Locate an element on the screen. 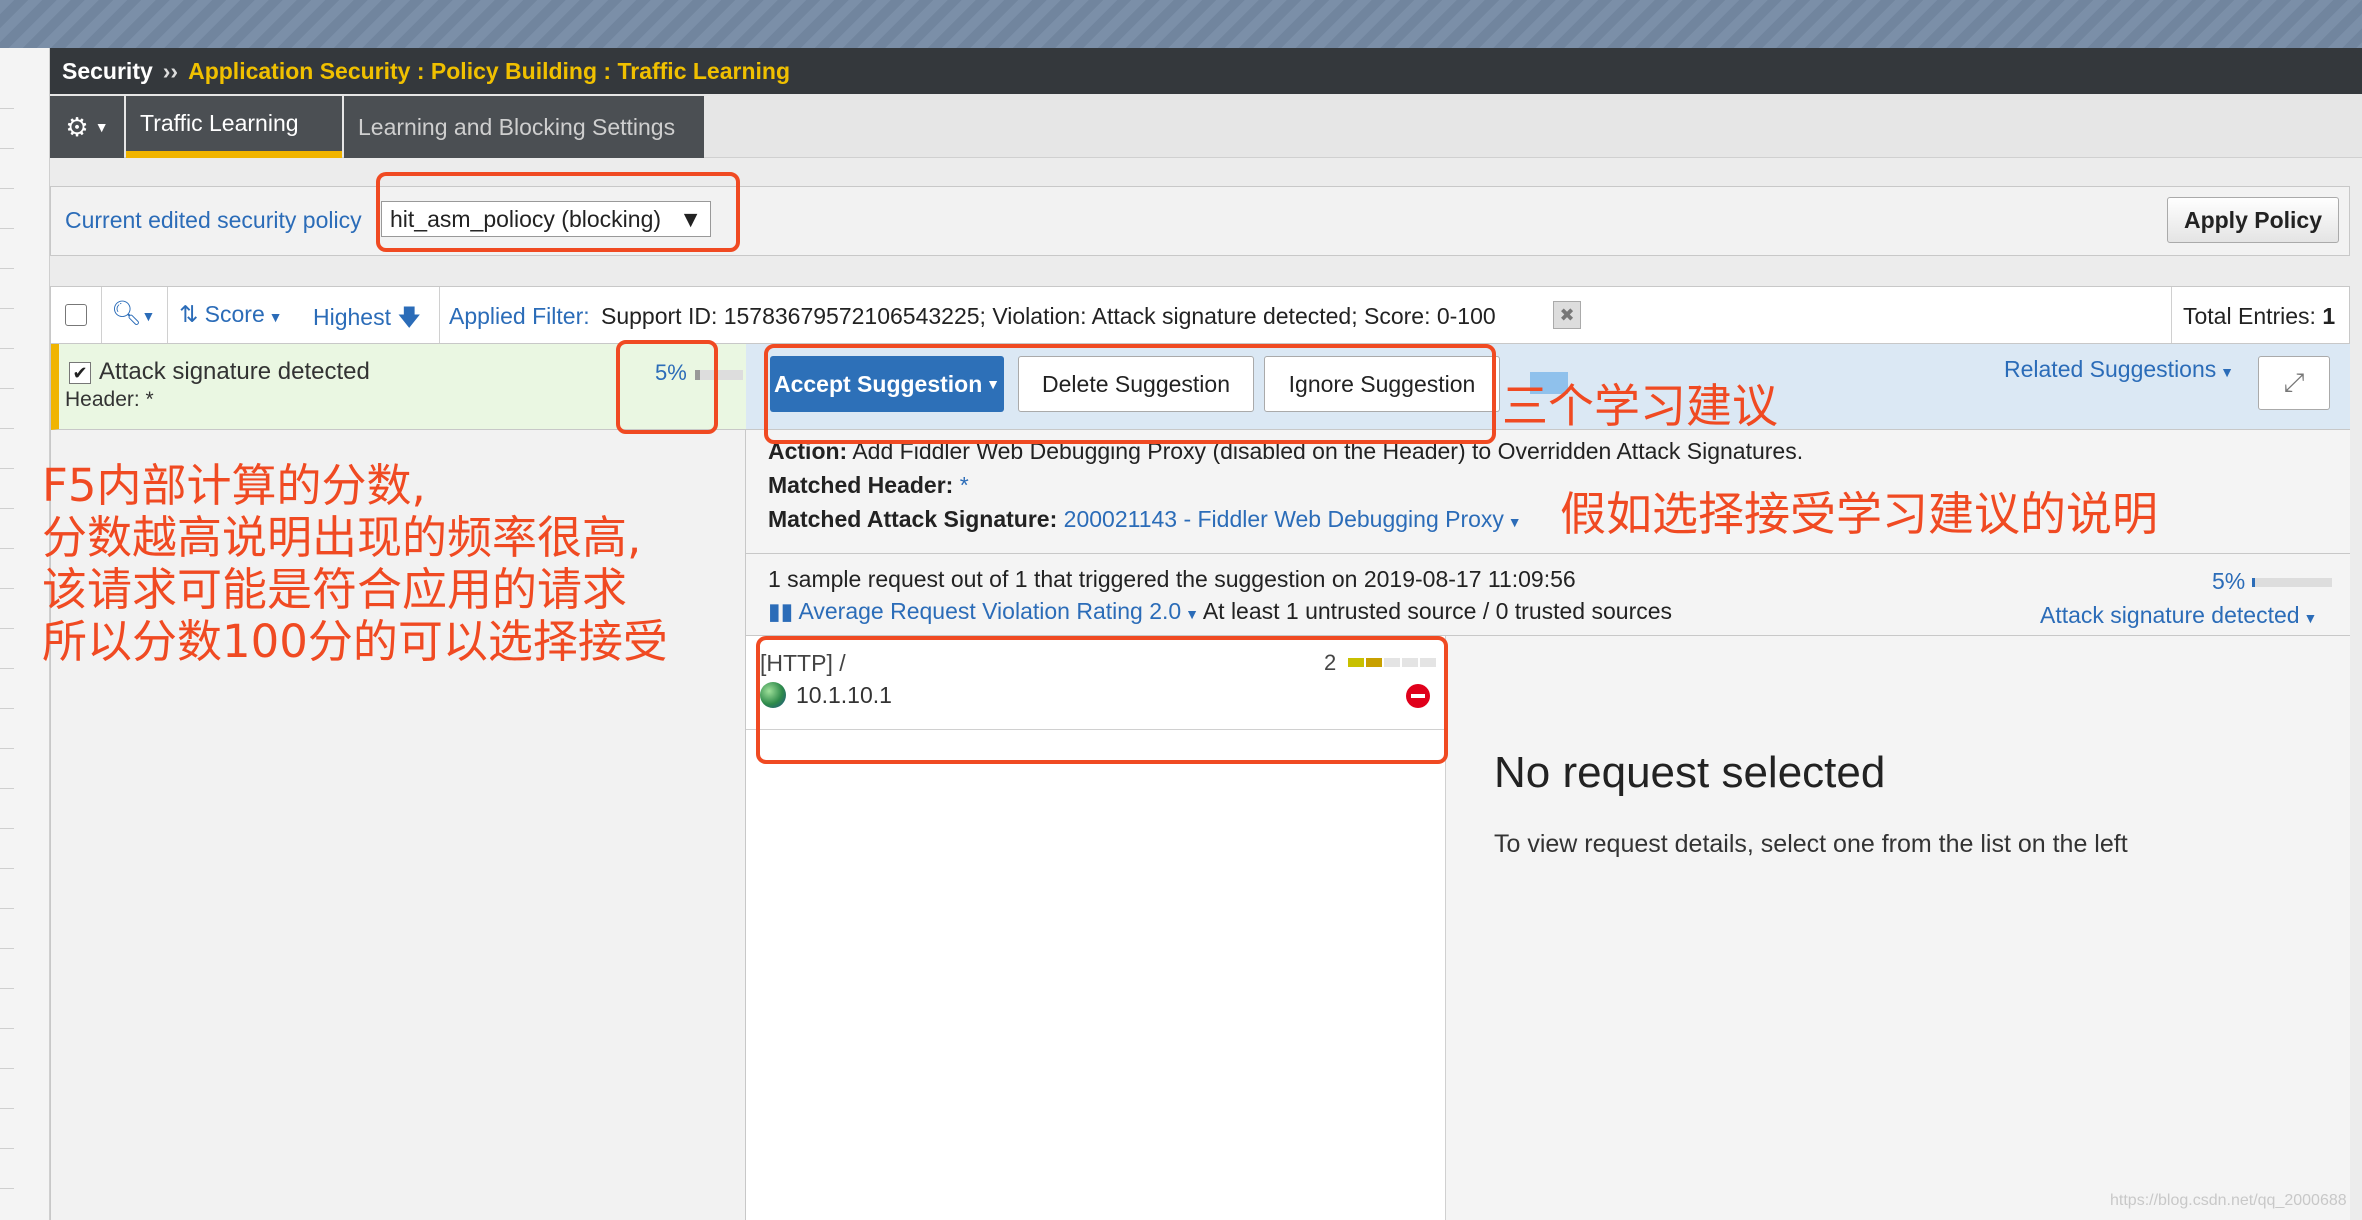 This screenshot has width=2362, height=1220. sort-icon: ⇅ is located at coordinates (192, 314).